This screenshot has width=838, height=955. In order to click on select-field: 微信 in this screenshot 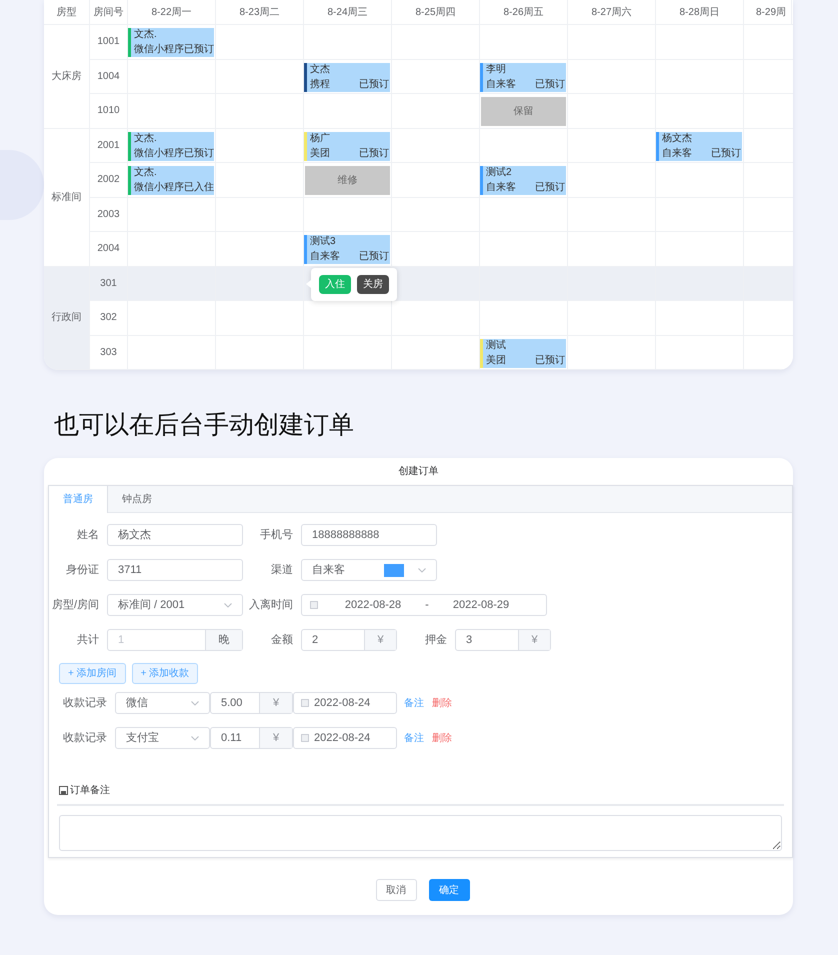, I will do `click(162, 703)`.